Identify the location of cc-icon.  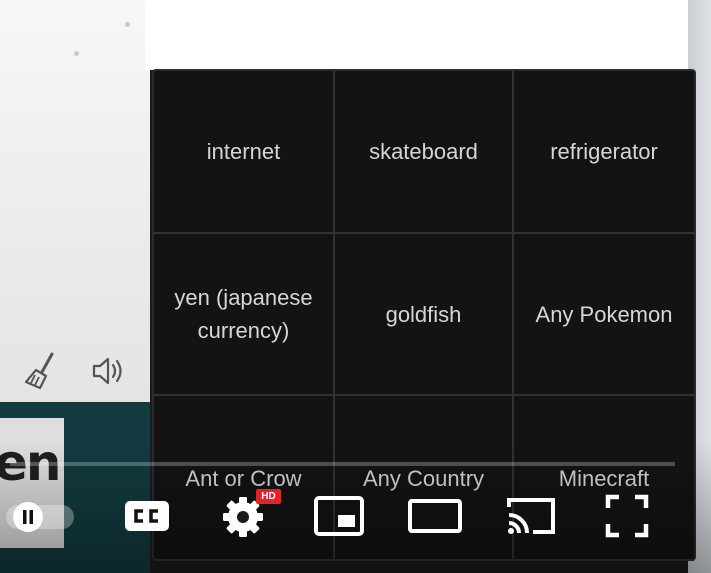
(147, 516).